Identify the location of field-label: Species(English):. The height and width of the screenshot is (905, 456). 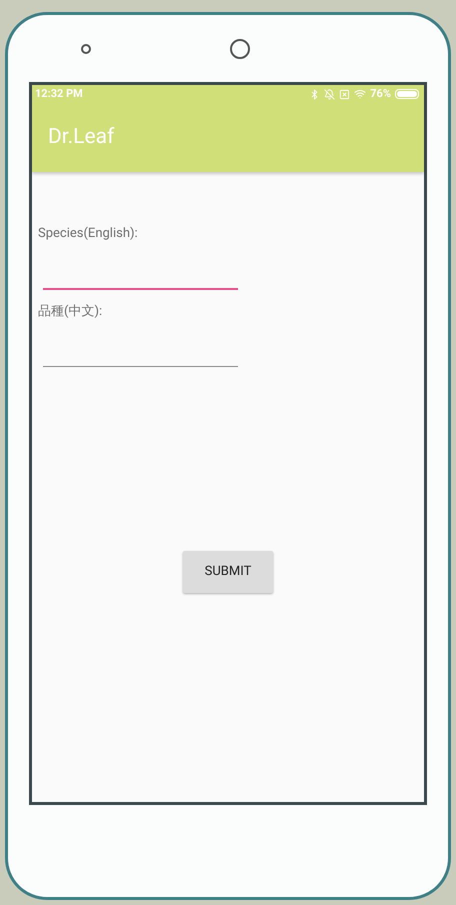
(88, 234).